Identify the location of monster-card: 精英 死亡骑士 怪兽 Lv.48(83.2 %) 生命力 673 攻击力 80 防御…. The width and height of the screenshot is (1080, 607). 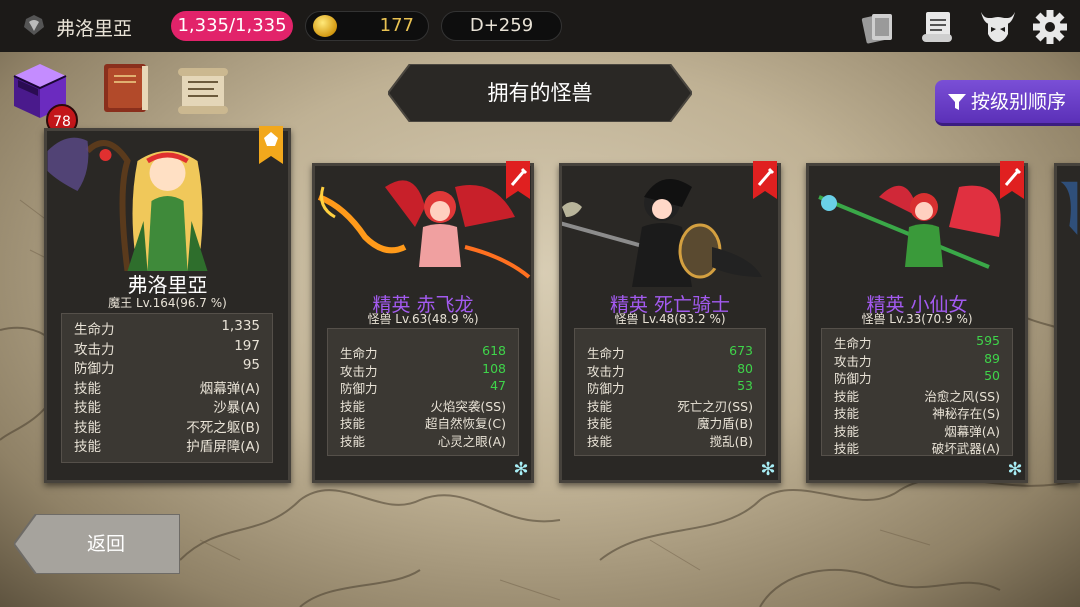
(670, 322).